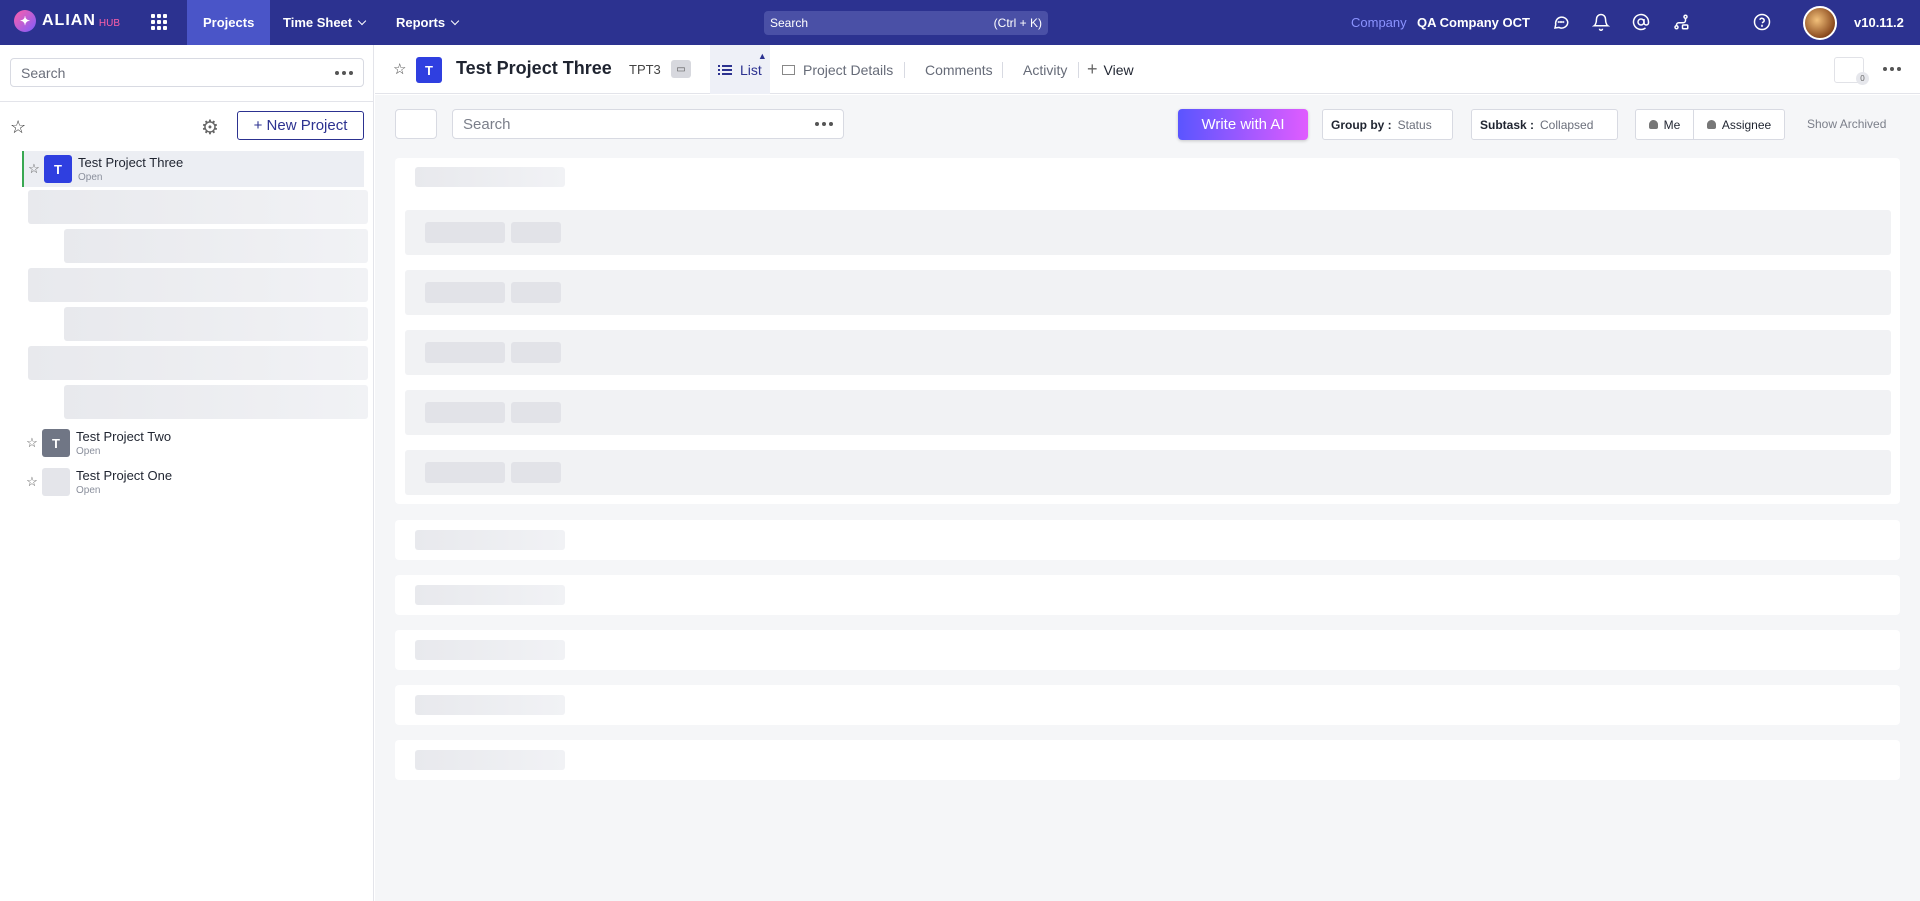 This screenshot has width=1920, height=901. What do you see at coordinates (25, 21) in the screenshot?
I see `logo-mark-icon: ✦` at bounding box center [25, 21].